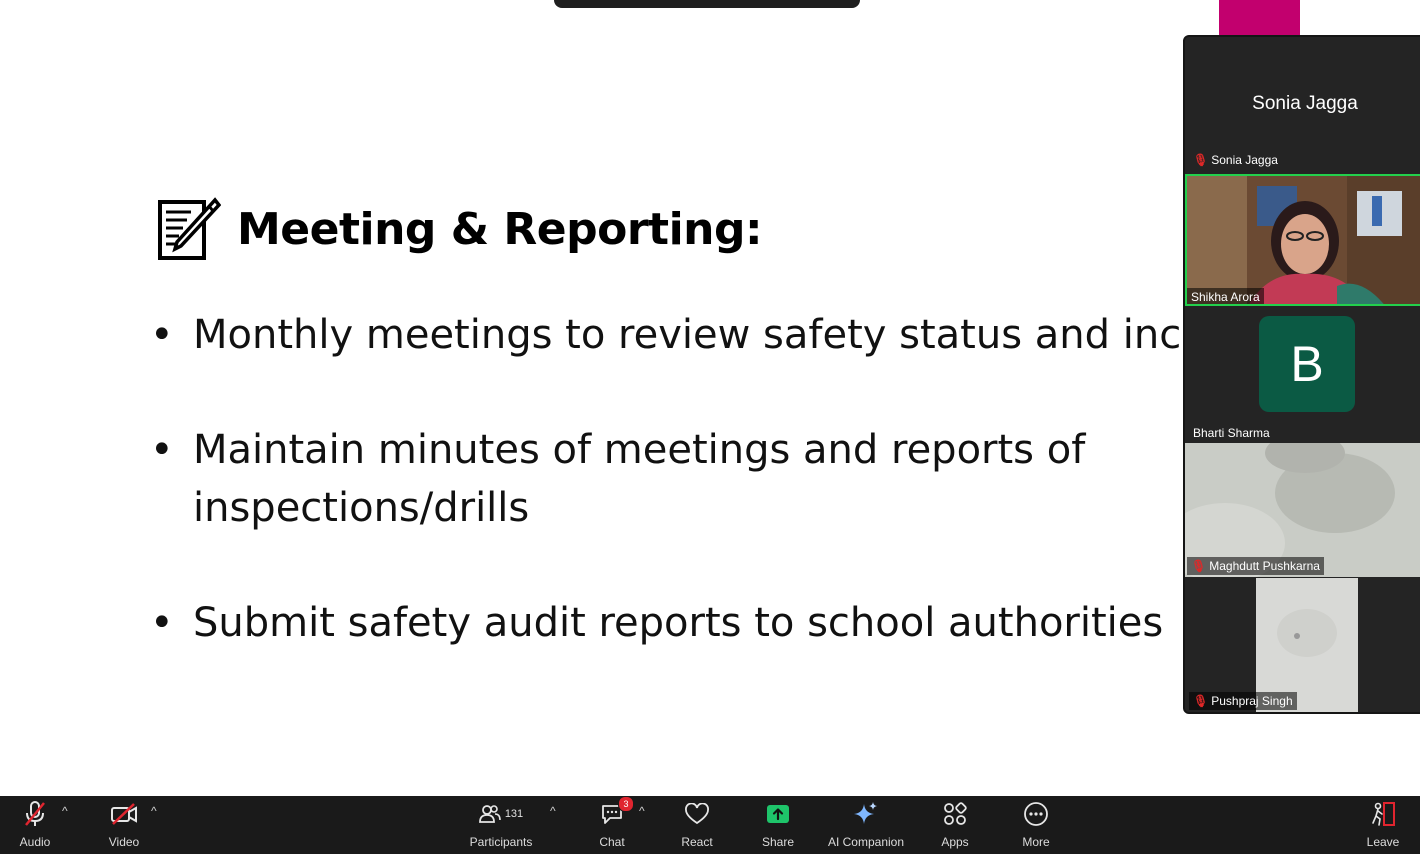  What do you see at coordinates (1036, 842) in the screenshot?
I see `more-label: More` at bounding box center [1036, 842].